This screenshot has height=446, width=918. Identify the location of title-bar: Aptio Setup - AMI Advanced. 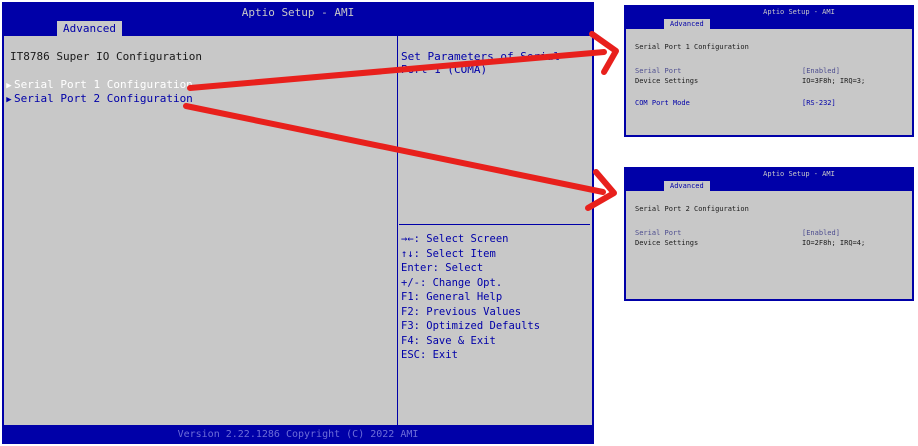
(298, 19).